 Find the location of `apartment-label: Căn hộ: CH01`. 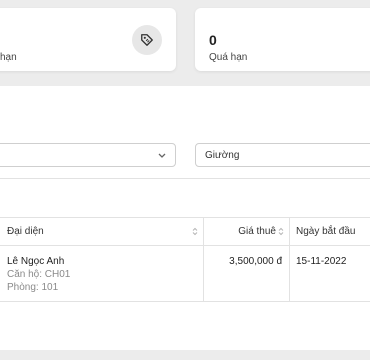

apartment-label: Căn hộ: CH01 is located at coordinates (39, 274).